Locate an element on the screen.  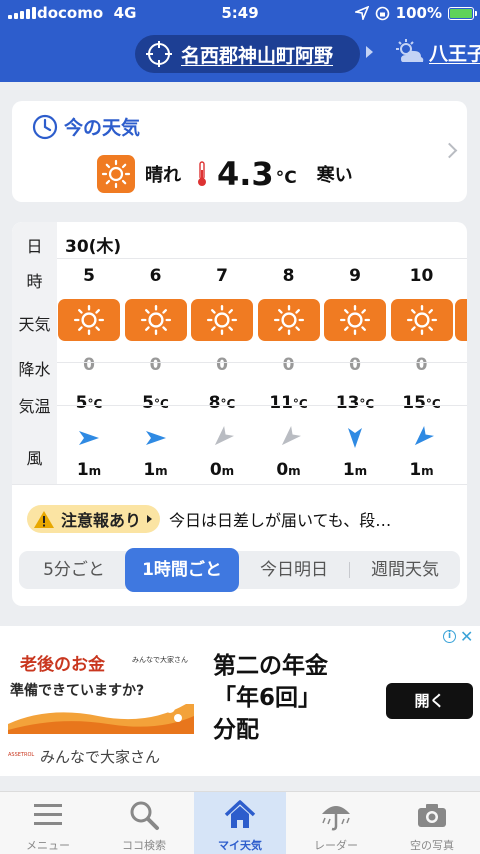
hour-column: 6 0 5°C 1m is located at coordinates (156, 353).